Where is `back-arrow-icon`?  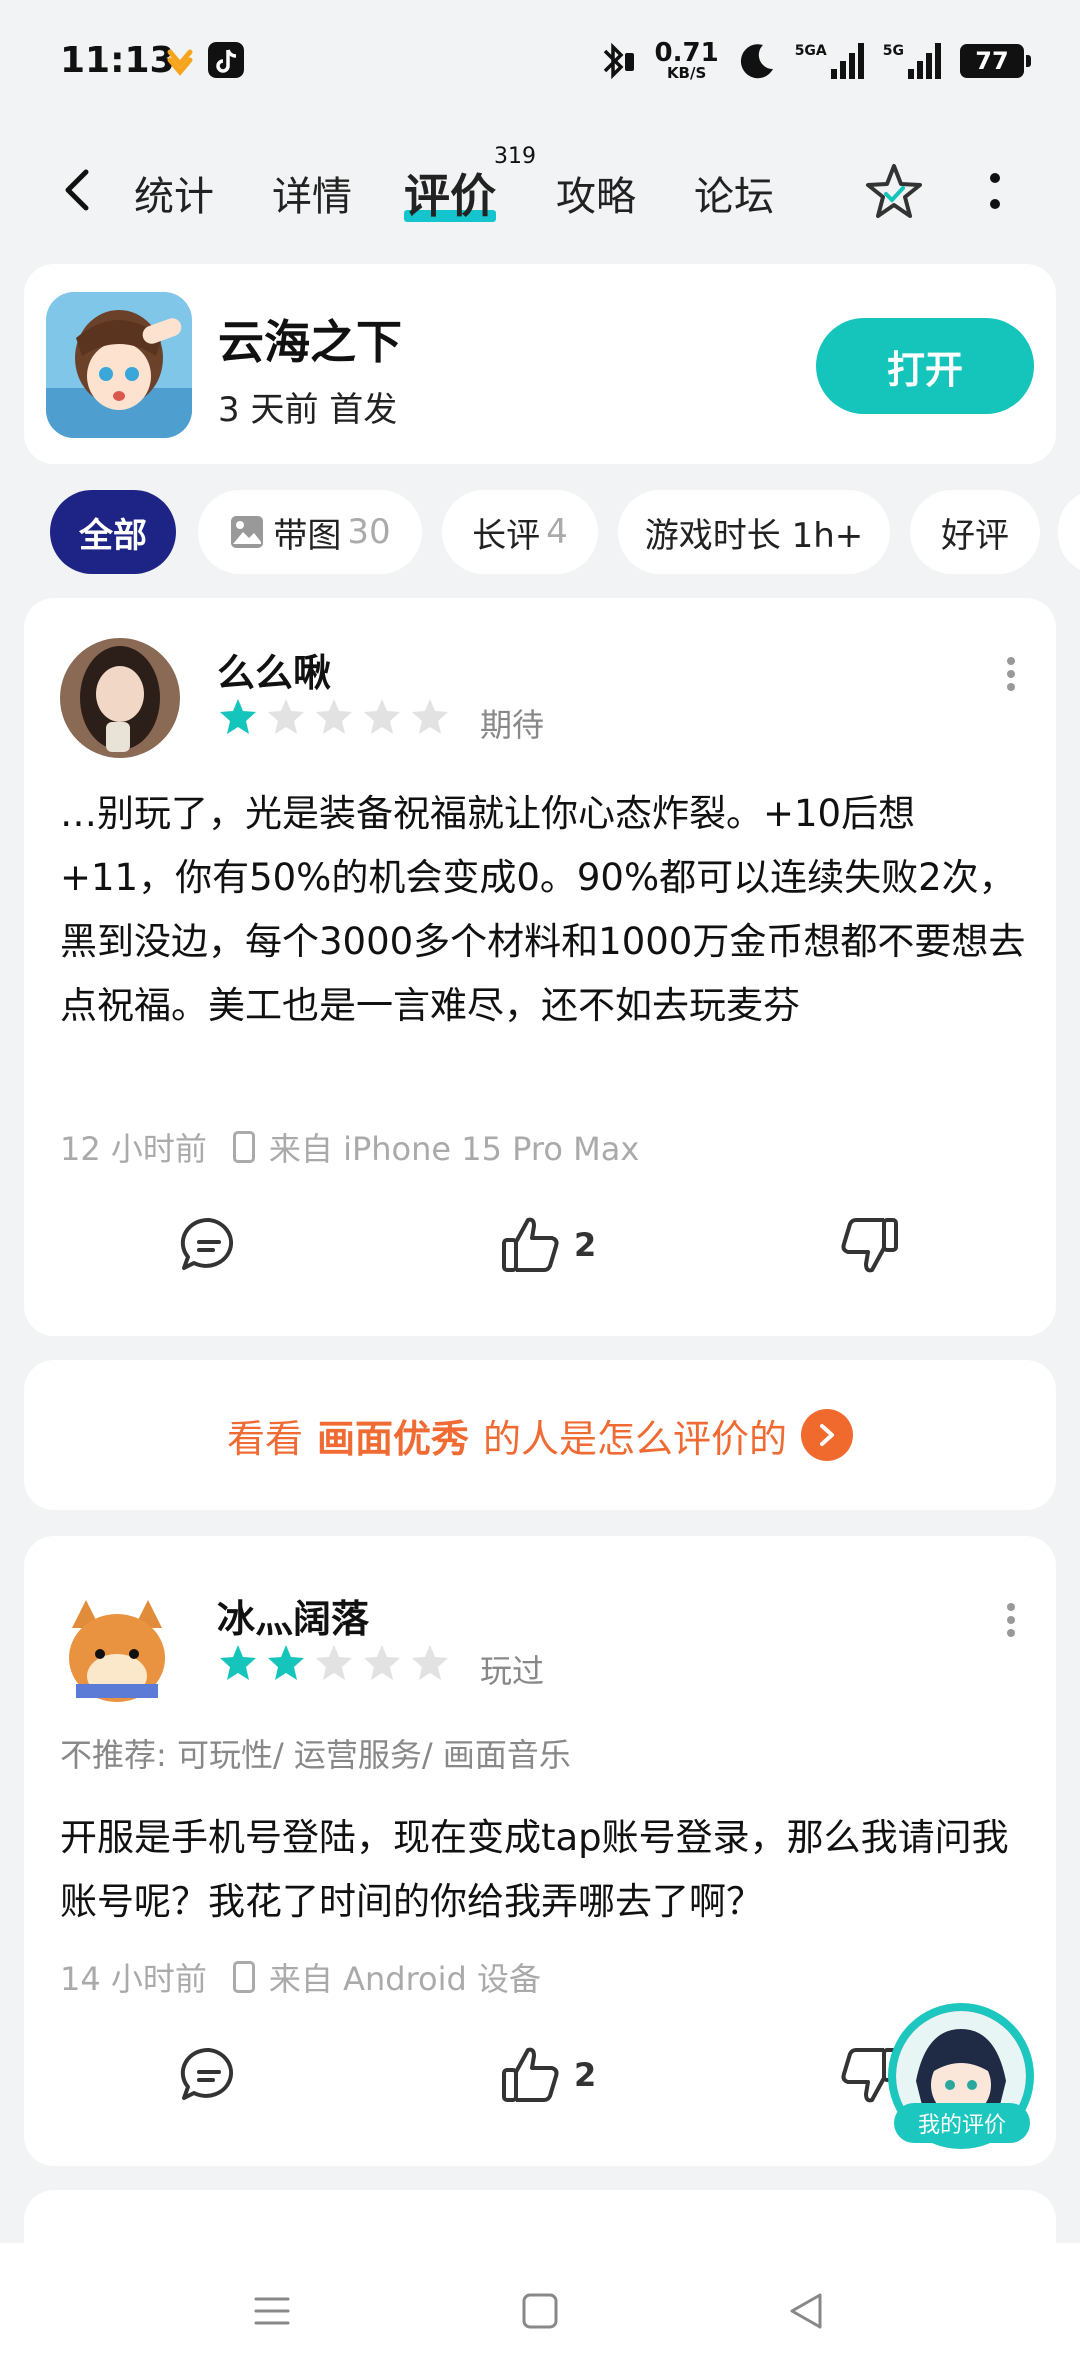 back-arrow-icon is located at coordinates (78, 190).